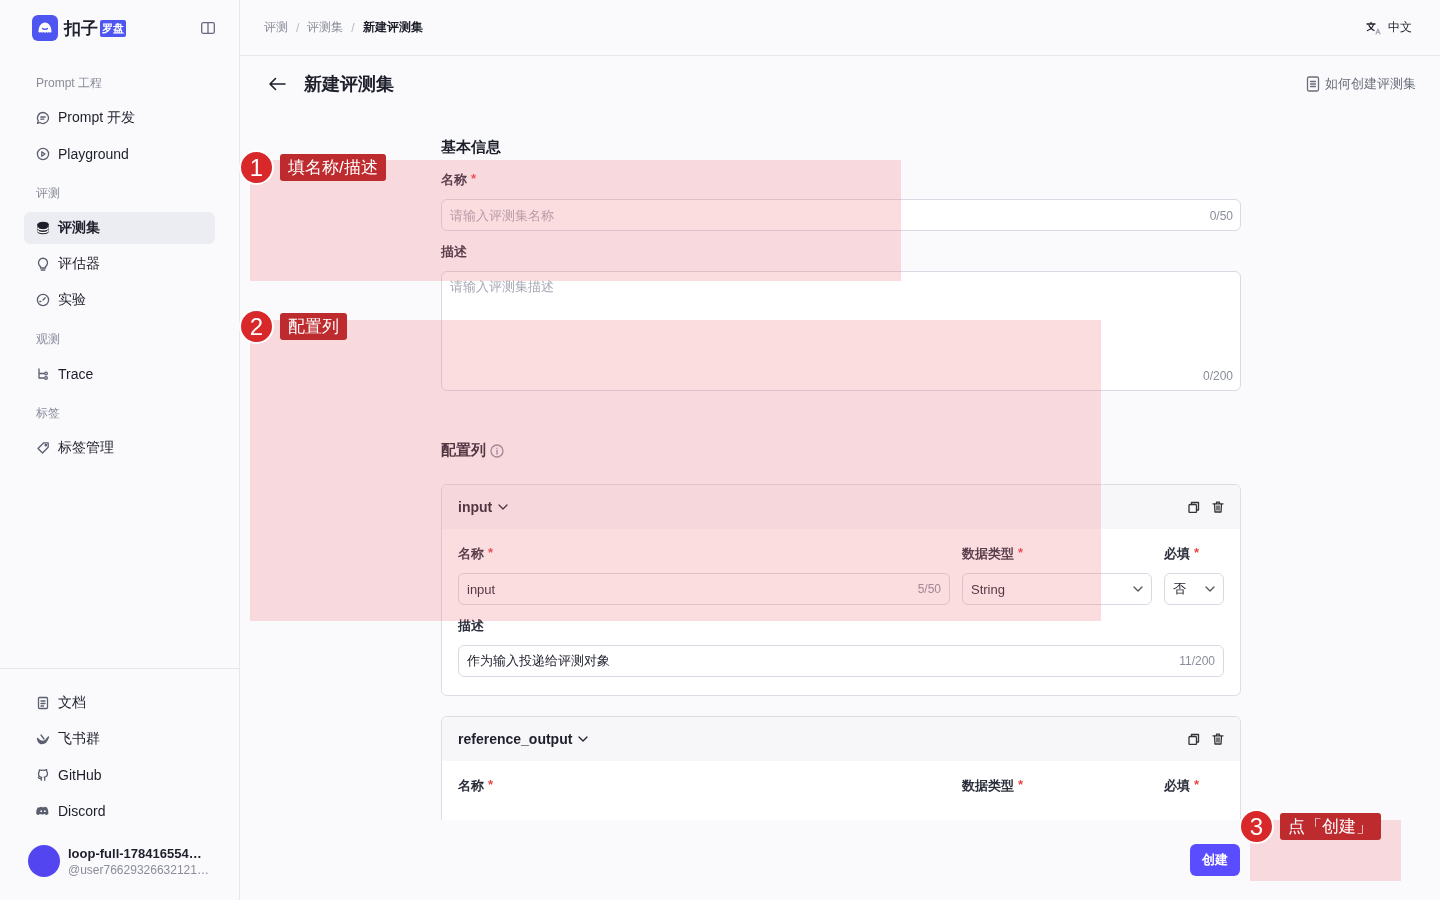 Image resolution: width=1440 pixels, height=900 pixels. What do you see at coordinates (43, 154) in the screenshot?
I see `play-circle-icon` at bounding box center [43, 154].